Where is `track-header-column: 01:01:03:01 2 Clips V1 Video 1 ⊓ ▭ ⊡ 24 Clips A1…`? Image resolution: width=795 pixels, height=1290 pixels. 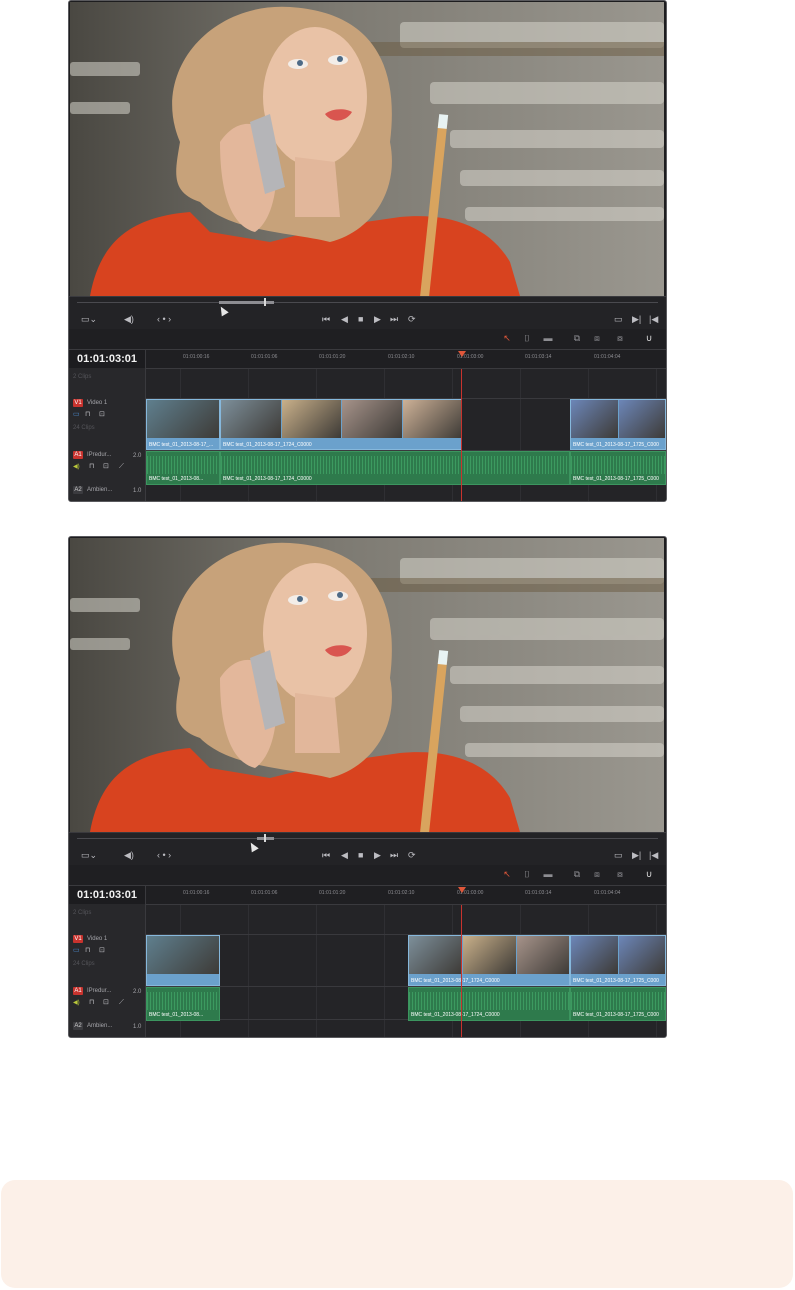
track-header-column: 01:01:03:01 2 Clips V1 Video 1 ⊓ ▭ ⊡ 24 Clips A1… is located at coordinates (107, 961).